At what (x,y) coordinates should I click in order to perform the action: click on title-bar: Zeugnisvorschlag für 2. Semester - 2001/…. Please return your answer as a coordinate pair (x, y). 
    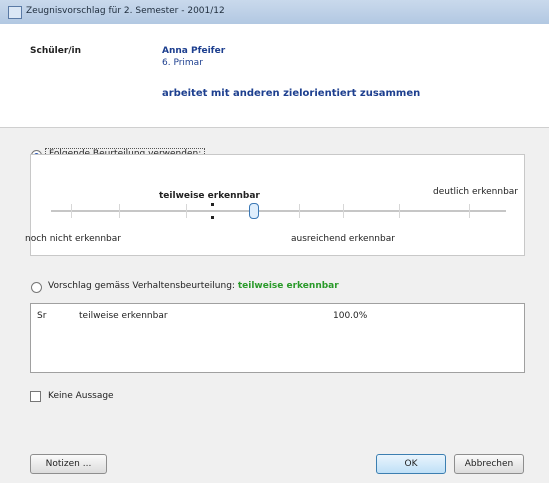
    Looking at the image, I should click on (274, 12).